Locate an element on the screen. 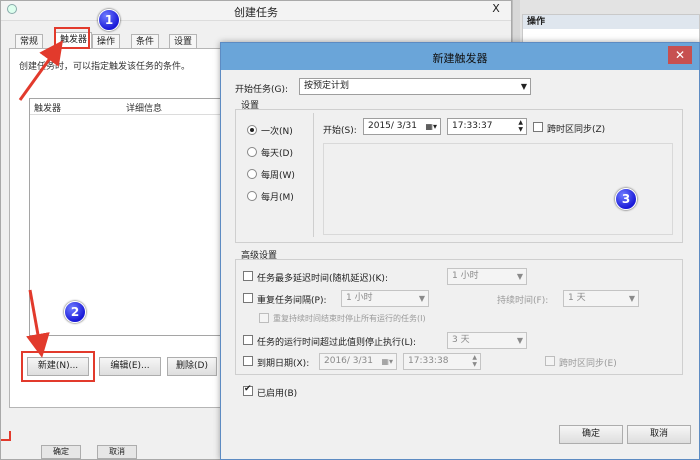 This screenshot has width=700, height=460. expire-label: 到期日期(X): is located at coordinates (283, 362).